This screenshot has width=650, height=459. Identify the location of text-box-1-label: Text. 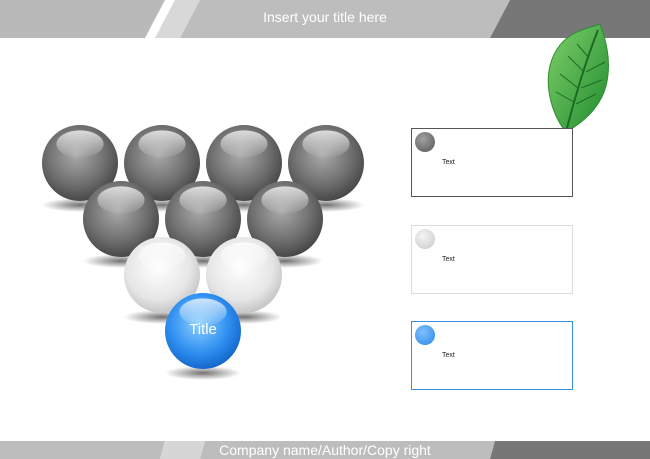
(448, 162).